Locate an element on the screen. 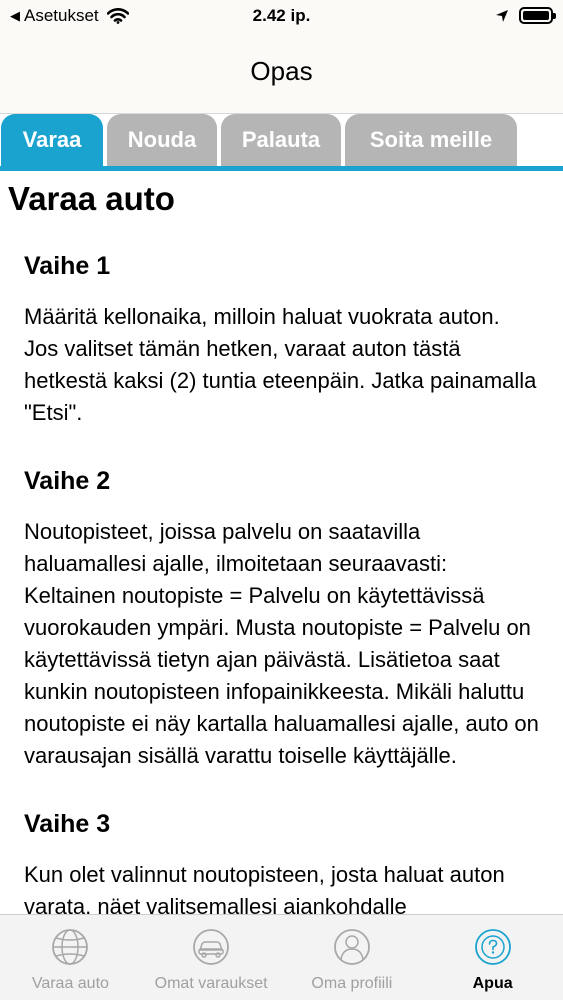  page-title: Opas is located at coordinates (281, 71).